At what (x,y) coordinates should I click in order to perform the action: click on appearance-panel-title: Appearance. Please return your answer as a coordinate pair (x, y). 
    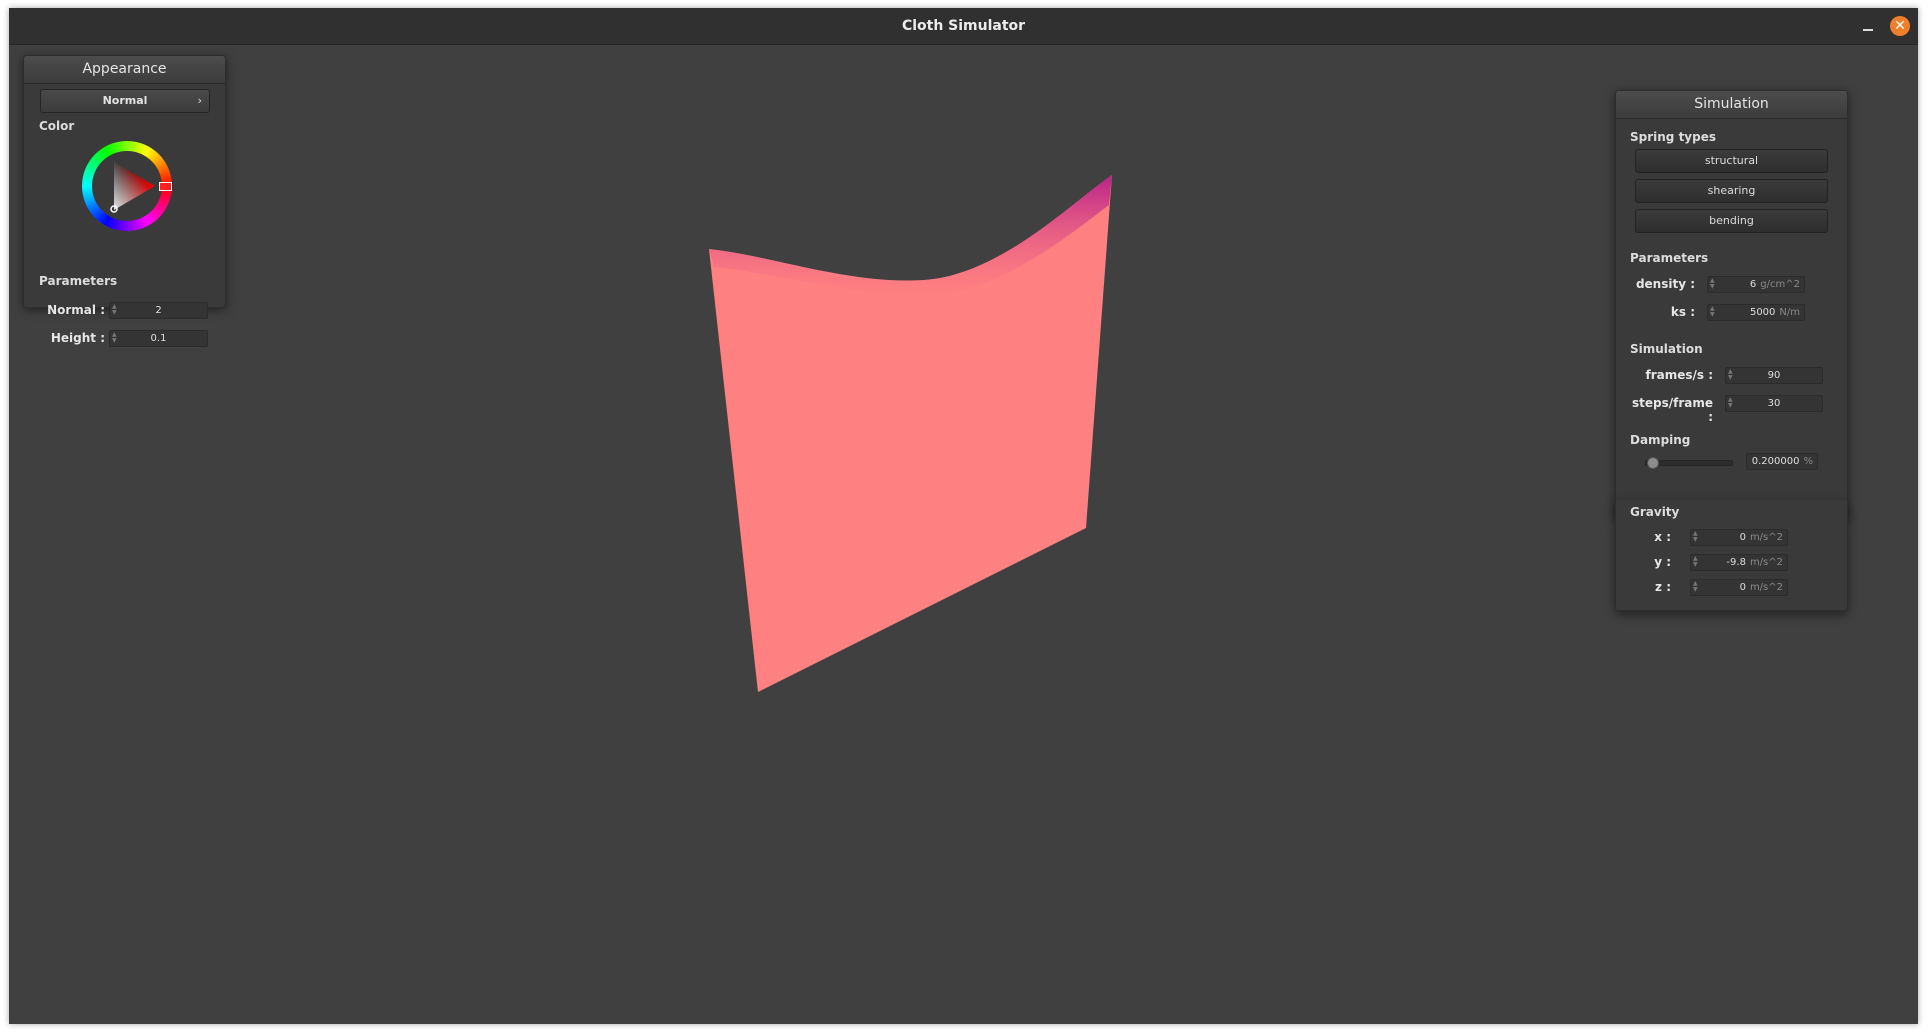
    Looking at the image, I should click on (124, 70).